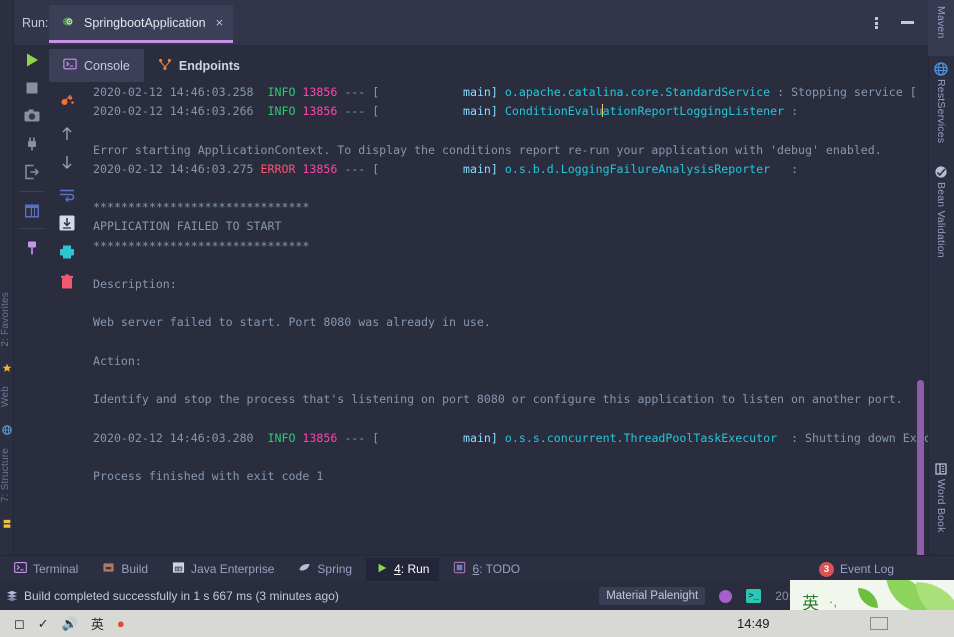 This screenshot has width=954, height=637. What do you see at coordinates (32, 144) in the screenshot?
I see `plug-icon` at bounding box center [32, 144].